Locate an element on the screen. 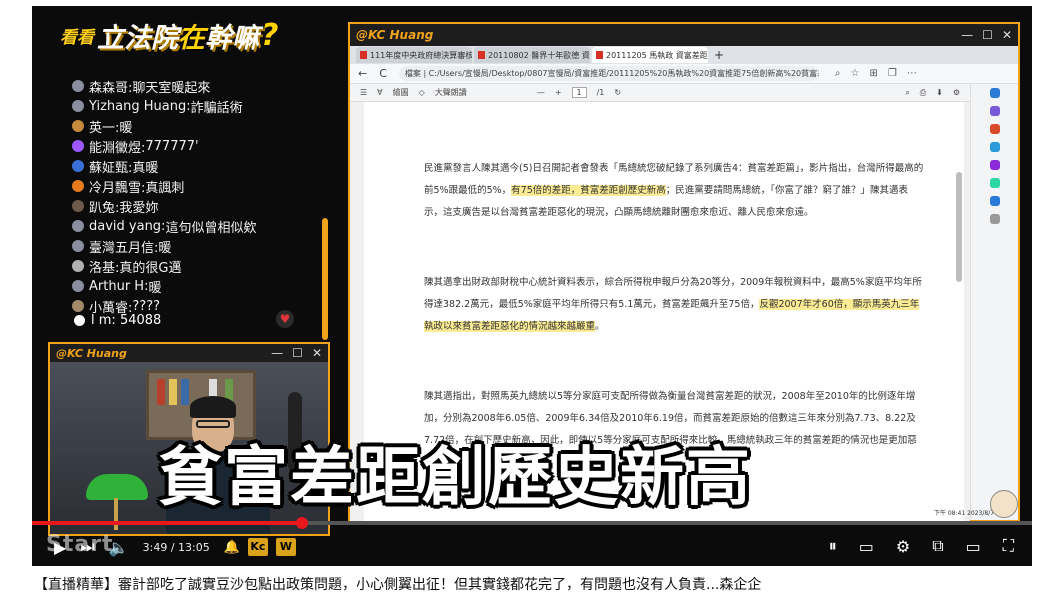 This screenshot has height=596, width=1060. zoom-in-icon: + is located at coordinates (558, 92).